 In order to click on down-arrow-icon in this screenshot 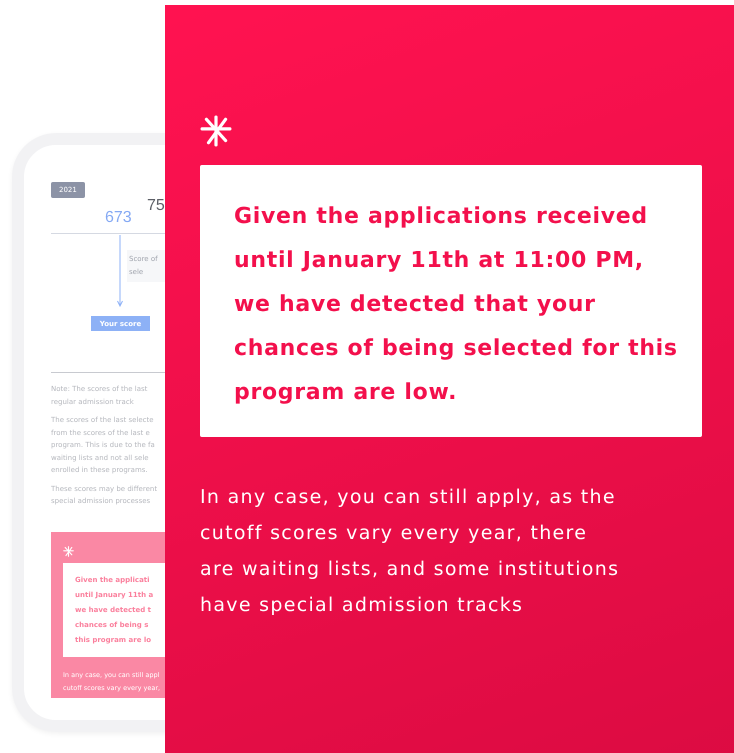, I will do `click(120, 271)`.